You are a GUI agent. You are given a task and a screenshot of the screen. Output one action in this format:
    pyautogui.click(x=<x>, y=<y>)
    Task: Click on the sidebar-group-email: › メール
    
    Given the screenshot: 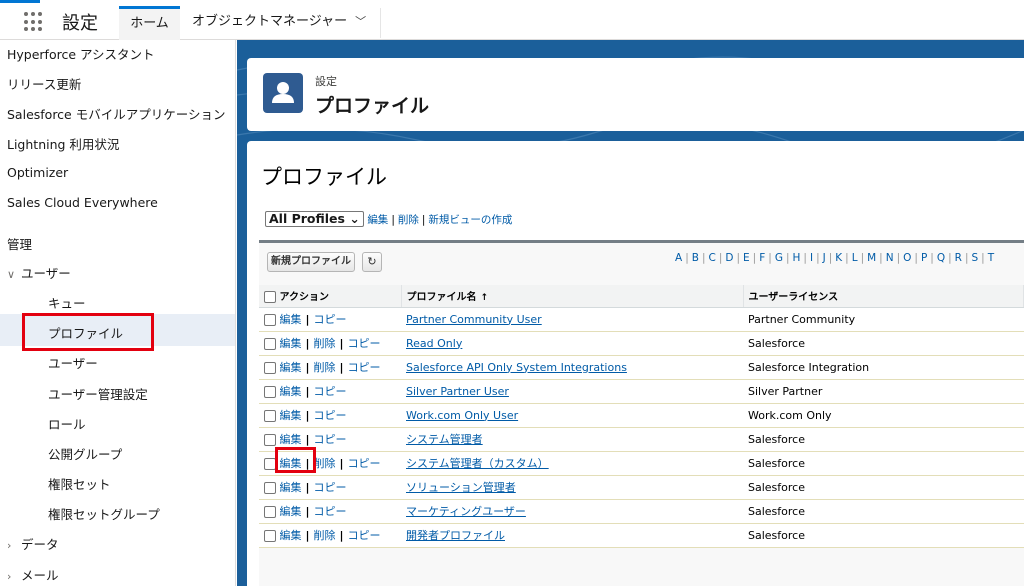 What is the action you would take?
    pyautogui.click(x=33, y=574)
    